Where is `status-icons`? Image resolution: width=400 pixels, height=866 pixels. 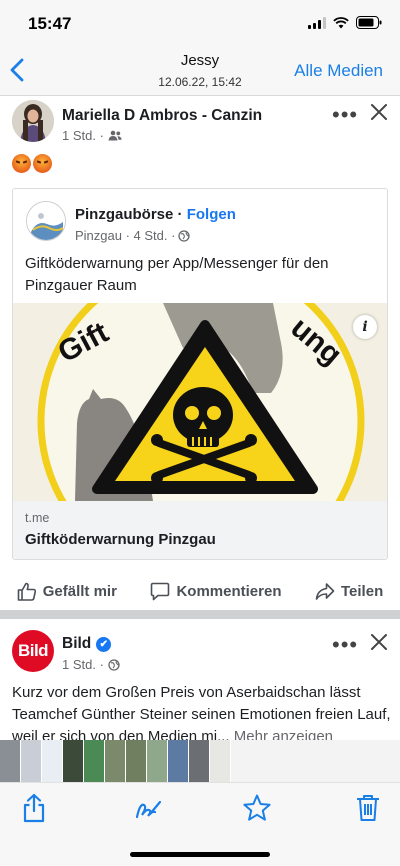
status-icons is located at coordinates (345, 22).